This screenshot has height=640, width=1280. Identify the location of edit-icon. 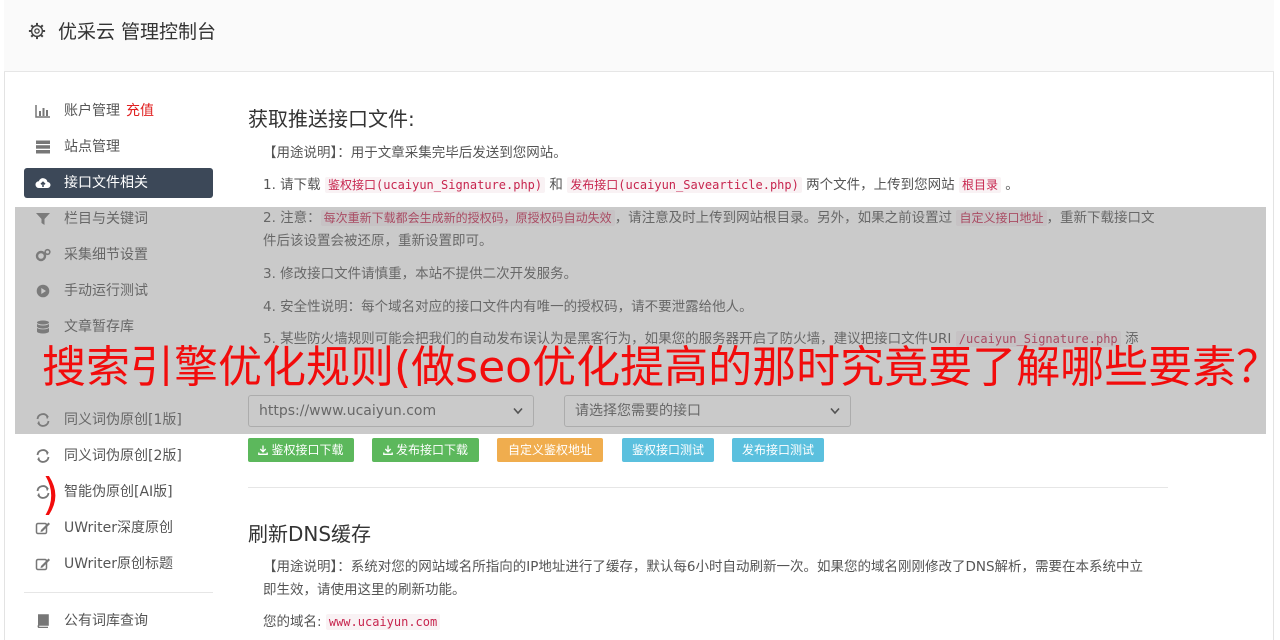
(42, 564).